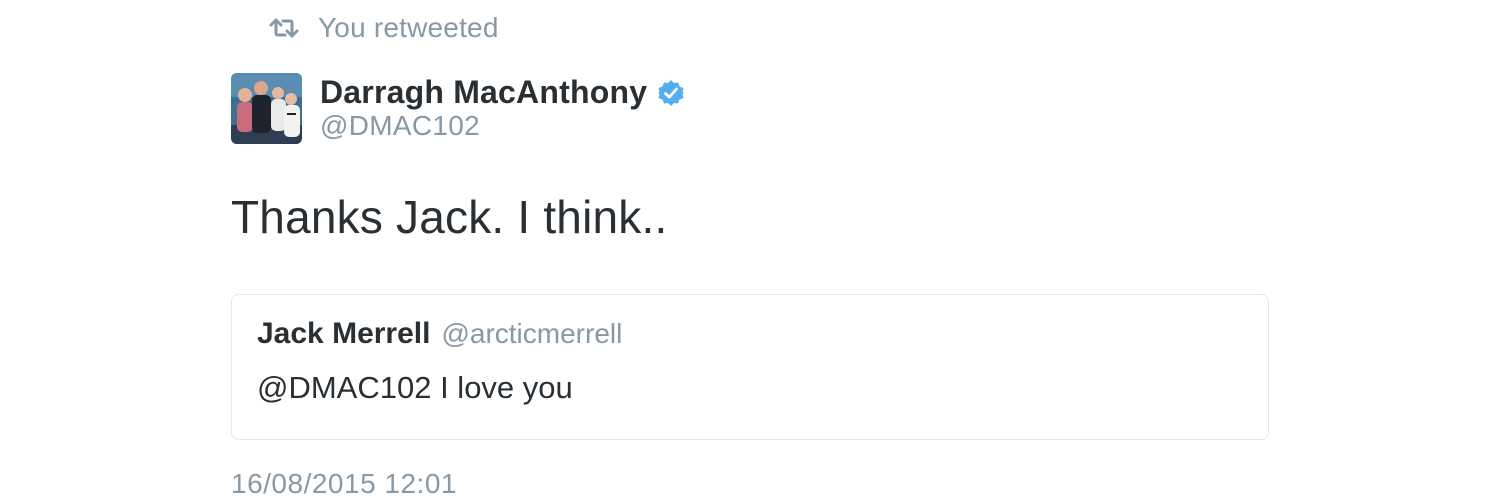 The height and width of the screenshot is (500, 1500). What do you see at coordinates (483, 92) in the screenshot?
I see `author-name: Darragh MacAnthony` at bounding box center [483, 92].